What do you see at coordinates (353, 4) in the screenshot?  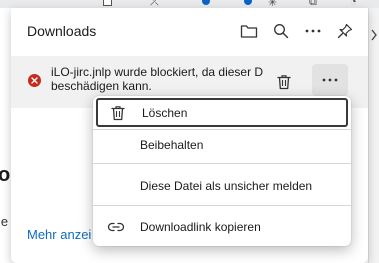 I see `account-icon: ◔` at bounding box center [353, 4].